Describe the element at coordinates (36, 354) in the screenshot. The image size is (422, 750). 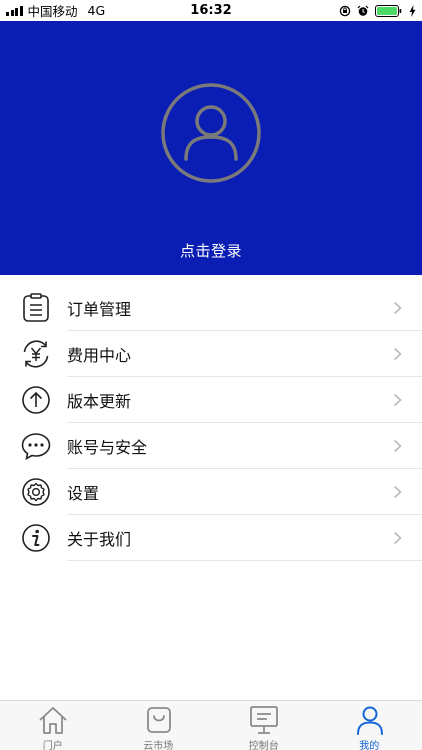
I see `yuan-refresh-icon` at that location.